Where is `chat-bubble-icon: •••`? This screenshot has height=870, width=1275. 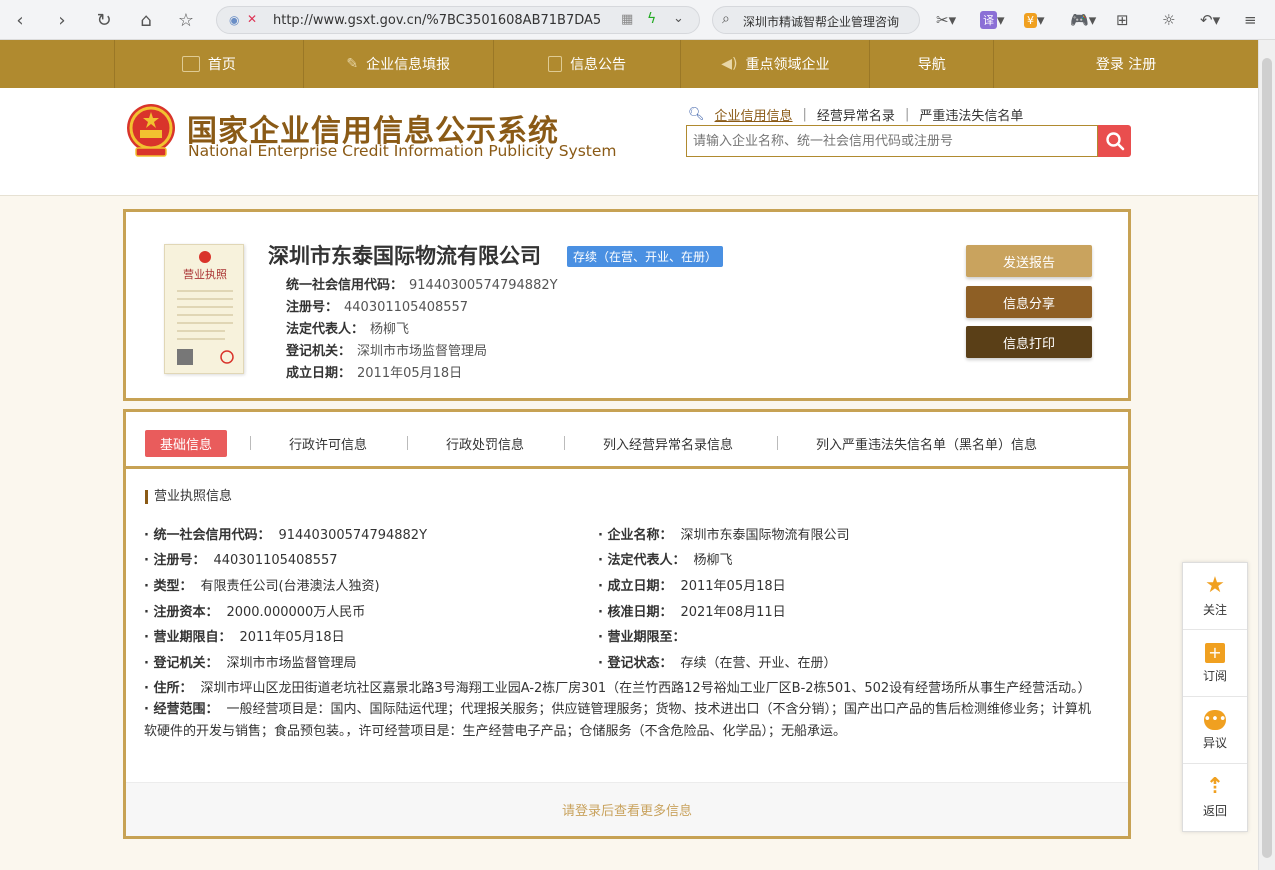
chat-bubble-icon: ••• is located at coordinates (1215, 719).